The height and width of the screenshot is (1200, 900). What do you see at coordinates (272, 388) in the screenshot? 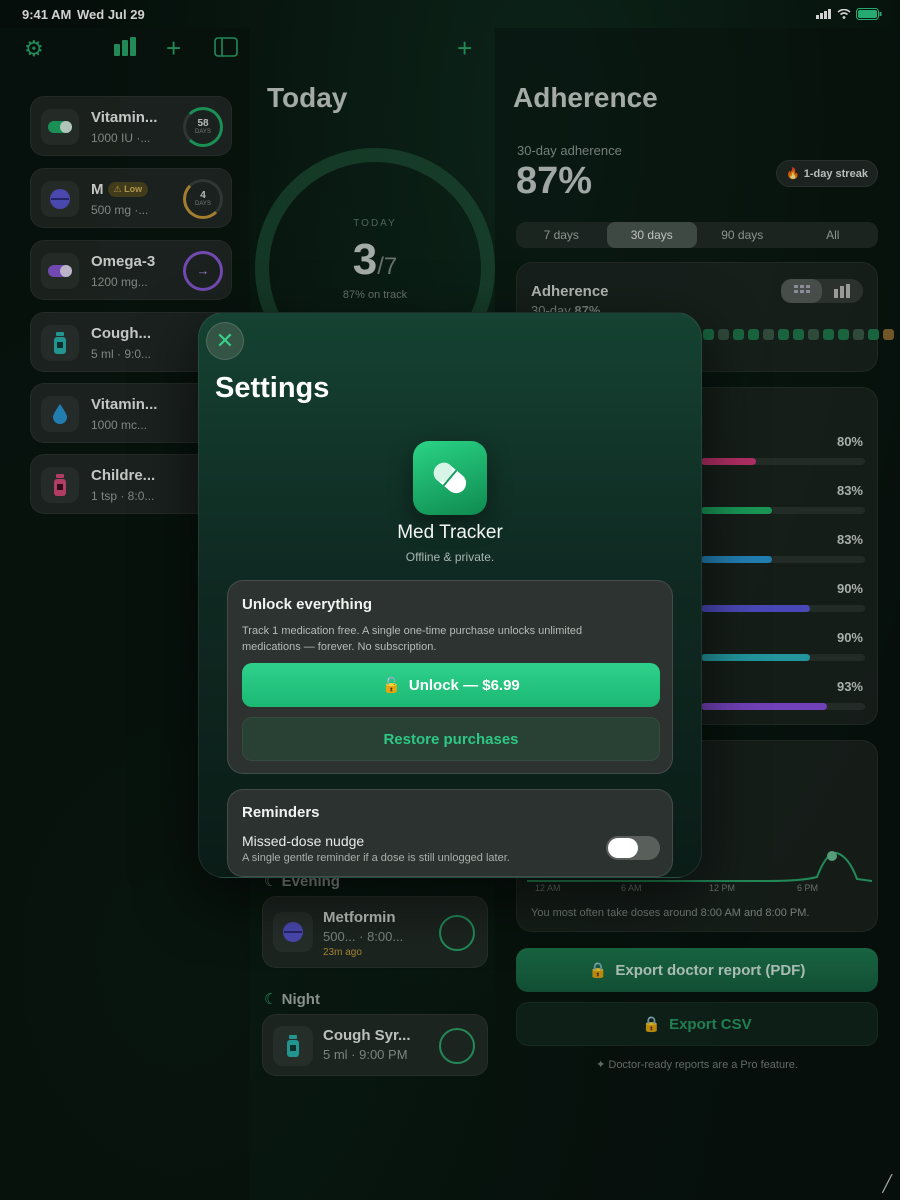
I see `settings-title: Settings` at bounding box center [272, 388].